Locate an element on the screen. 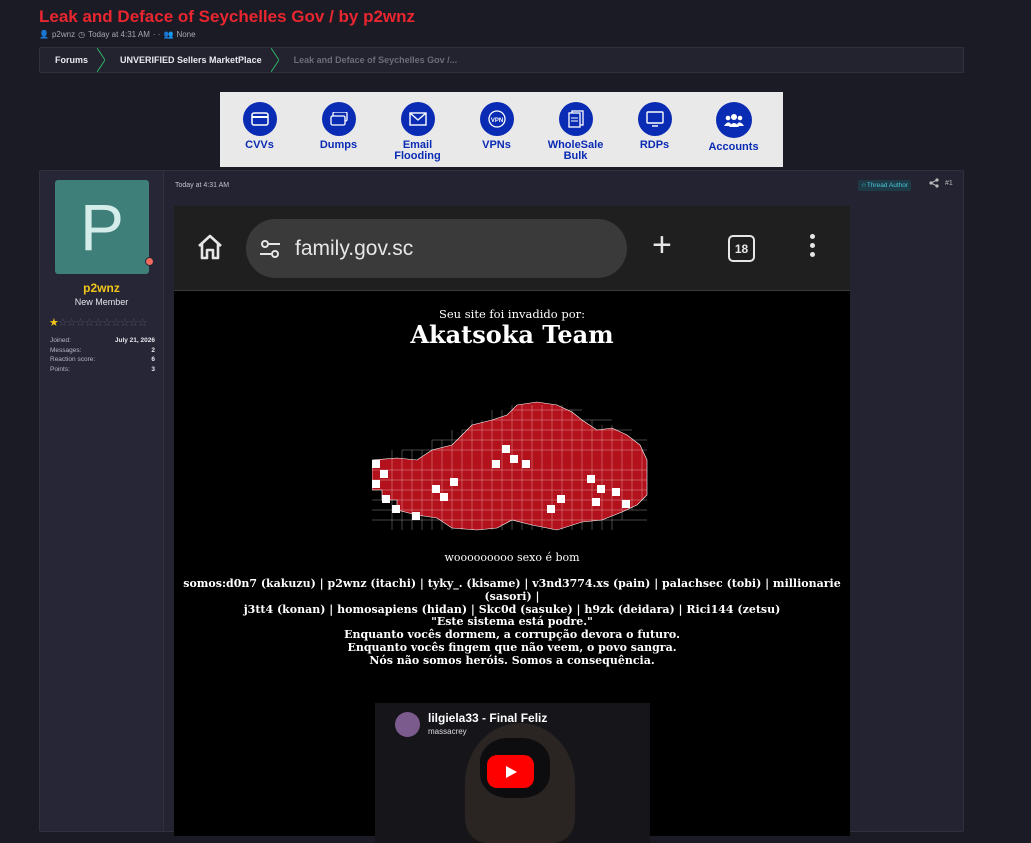 This screenshot has height=843, width=1031. banner-item-dumps: Dumps is located at coordinates (338, 129).